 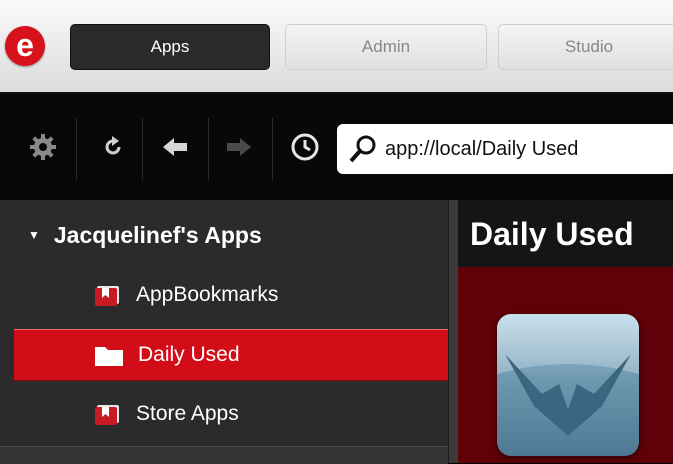 I want to click on page-title: Daily Used, so click(x=552, y=234).